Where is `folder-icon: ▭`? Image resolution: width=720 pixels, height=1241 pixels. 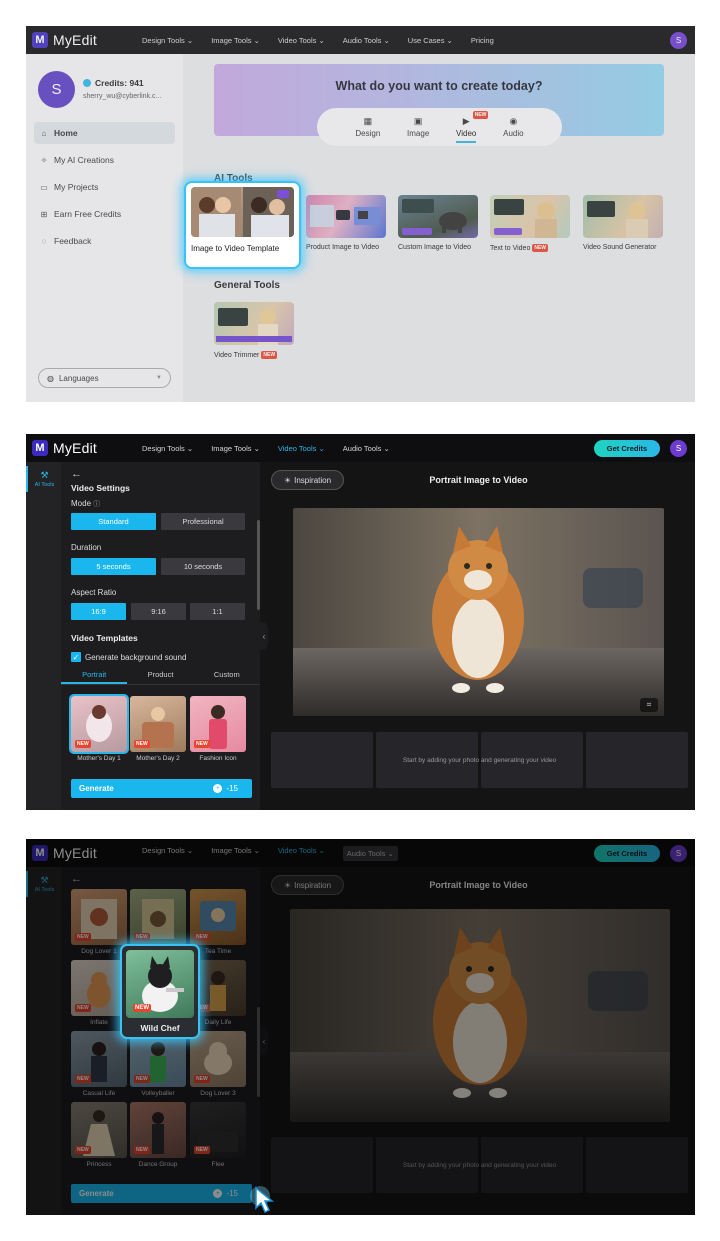
folder-icon: ▭ is located at coordinates (44, 187).